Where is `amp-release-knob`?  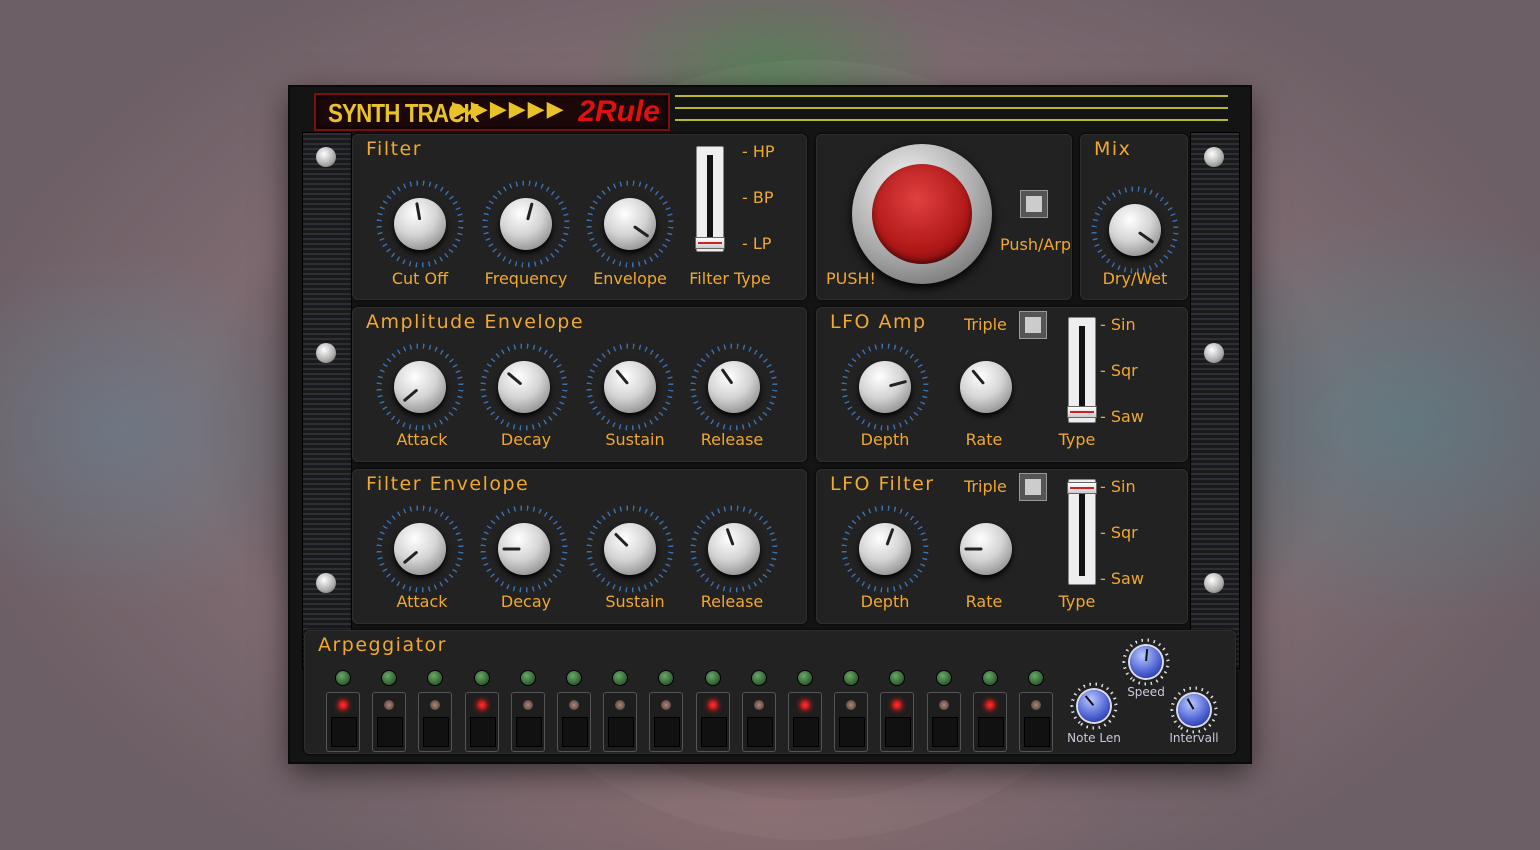
amp-release-knob is located at coordinates (734, 387).